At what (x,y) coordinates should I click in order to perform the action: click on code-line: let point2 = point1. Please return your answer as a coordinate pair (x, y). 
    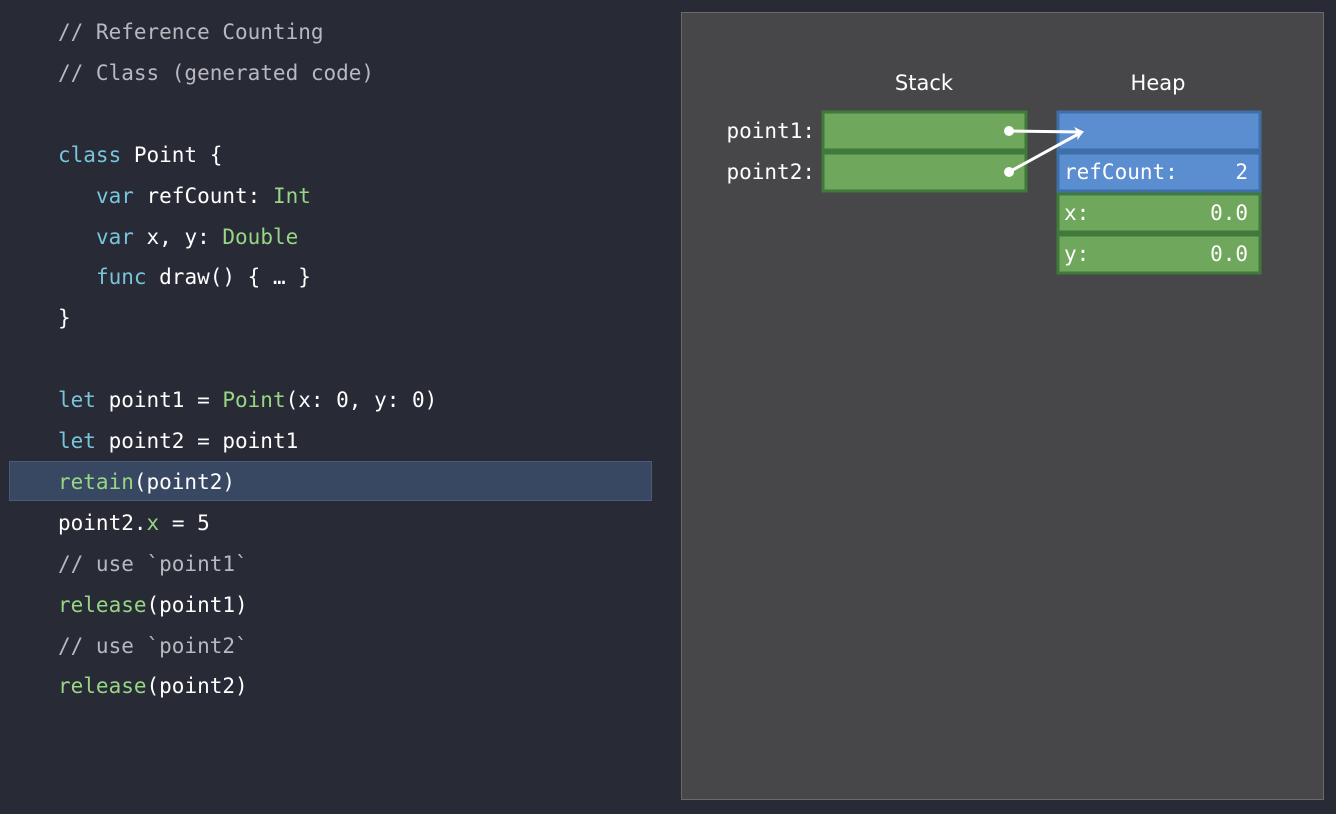
    Looking at the image, I should click on (178, 441).